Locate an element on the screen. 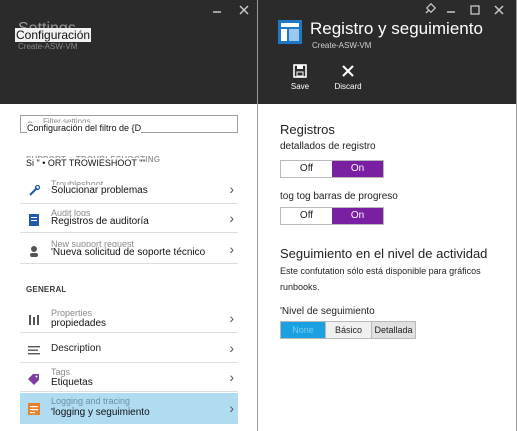  properties-bars-icon is located at coordinates (34, 319).